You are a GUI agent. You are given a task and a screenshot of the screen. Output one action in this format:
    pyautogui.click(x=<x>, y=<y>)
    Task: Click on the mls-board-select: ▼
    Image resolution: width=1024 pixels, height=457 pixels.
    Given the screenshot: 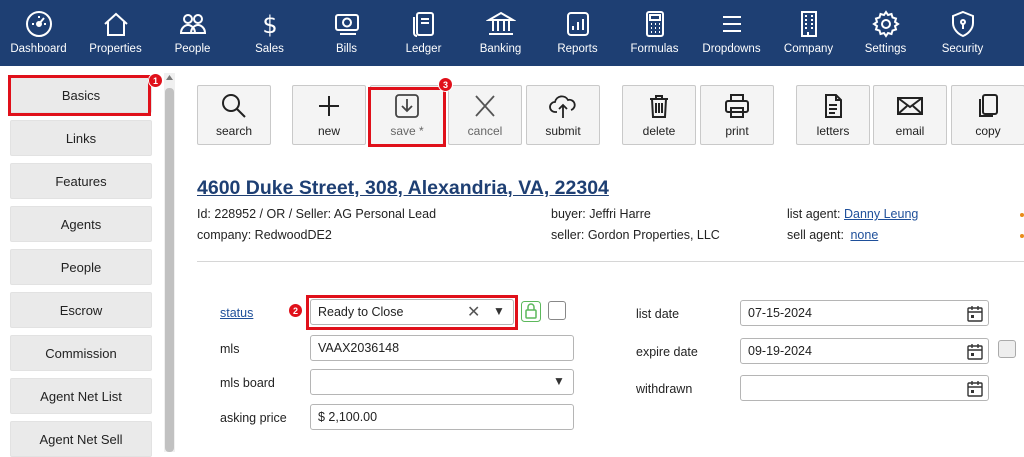 What is the action you would take?
    pyautogui.click(x=442, y=382)
    